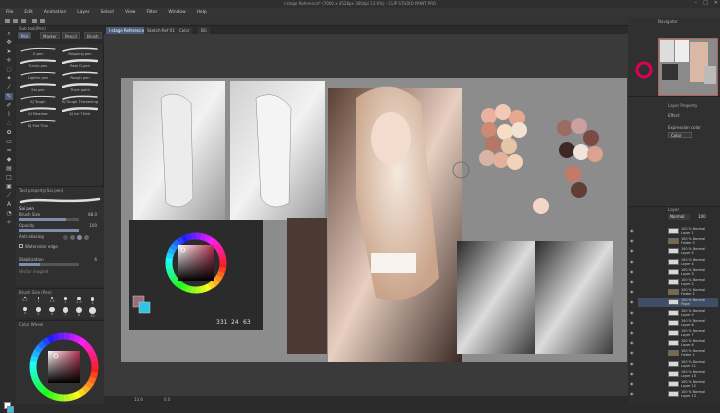 This screenshot has width=720, height=413. I want to click on correct-line-icon: ✧, so click(9, 222).